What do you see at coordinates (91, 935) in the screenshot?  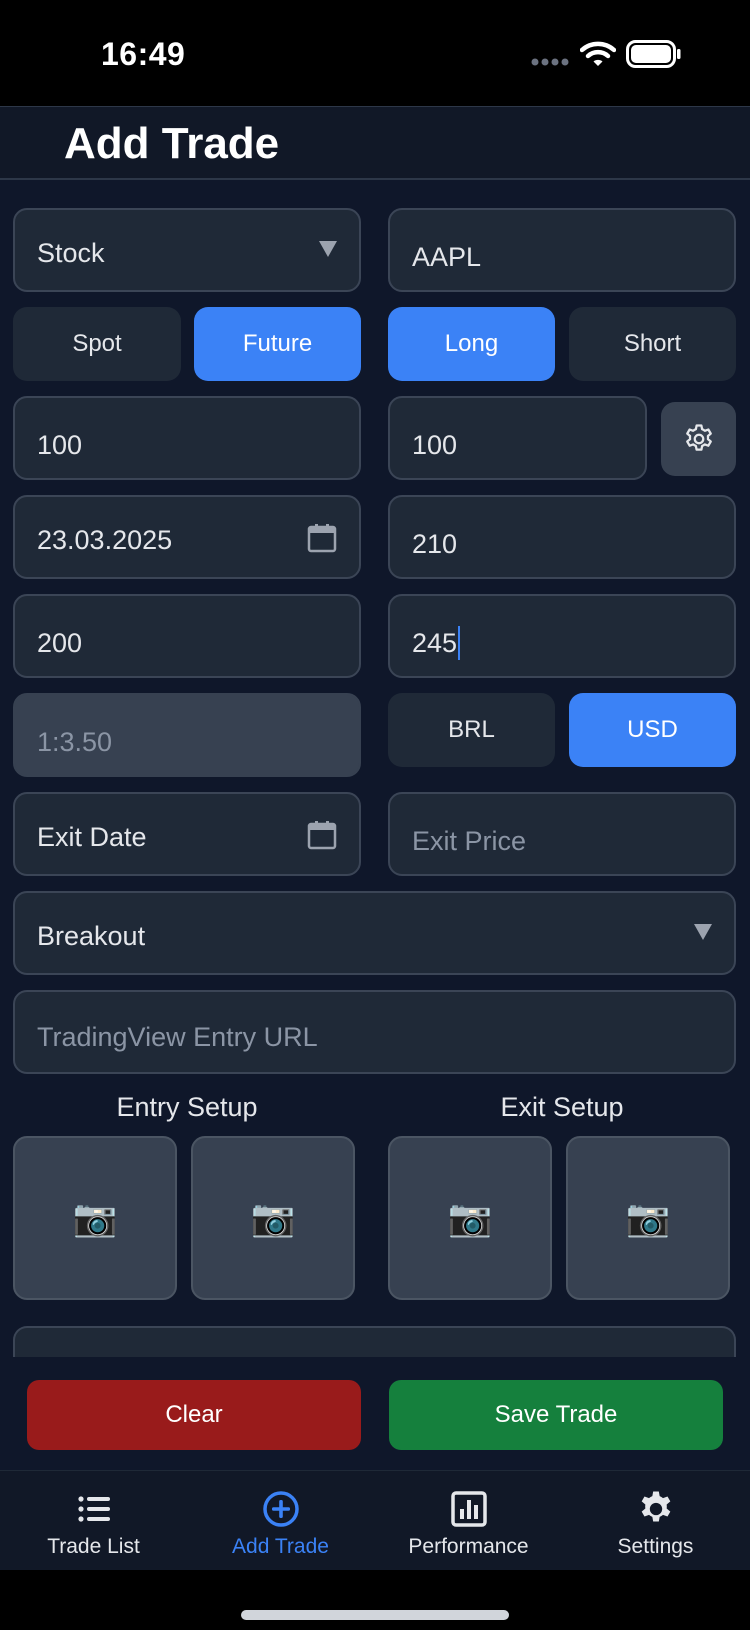 I see `strategy-value: Breakout` at bounding box center [91, 935].